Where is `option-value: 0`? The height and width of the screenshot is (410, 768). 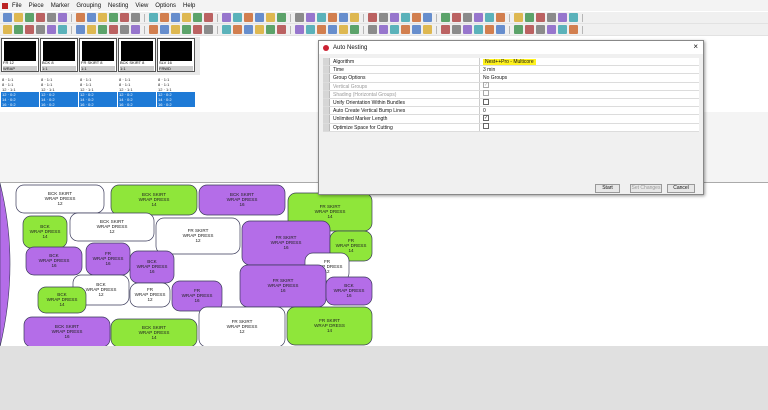 option-value: 0 is located at coordinates (589, 110).